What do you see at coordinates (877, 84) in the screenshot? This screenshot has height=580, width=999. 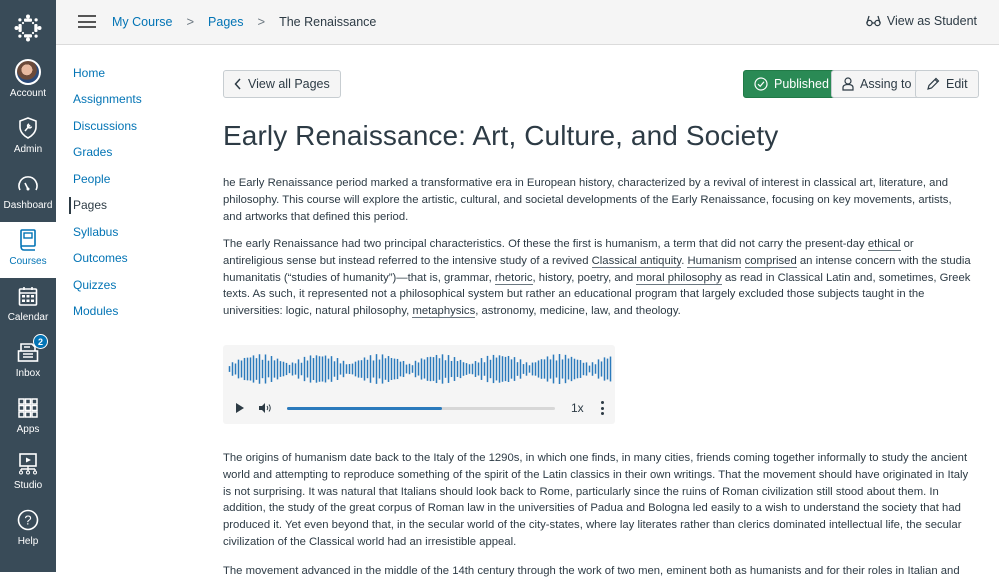 I see `assign-to-button: Assing to` at bounding box center [877, 84].